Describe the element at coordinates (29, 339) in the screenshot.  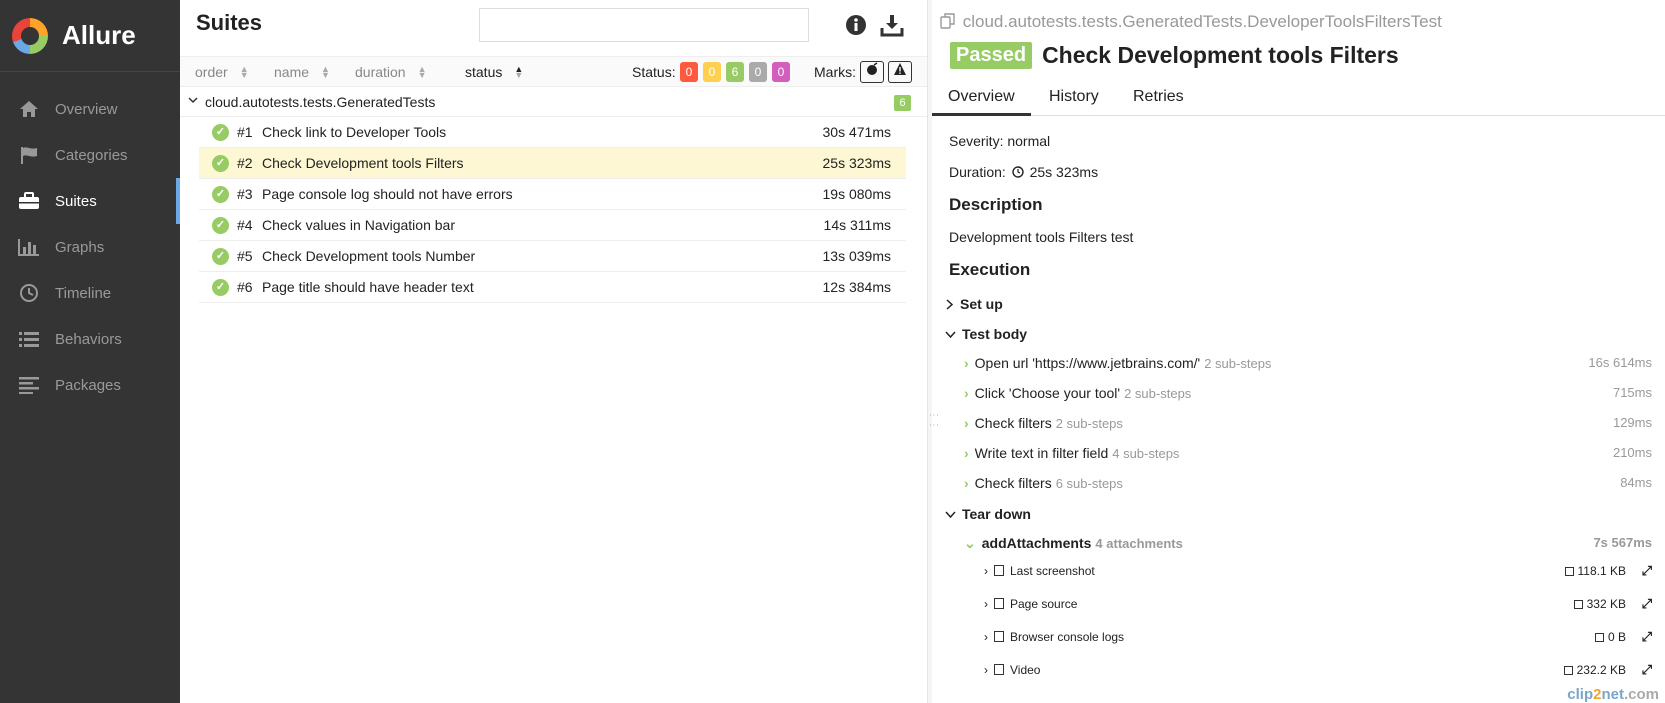
I see `list-icon` at that location.